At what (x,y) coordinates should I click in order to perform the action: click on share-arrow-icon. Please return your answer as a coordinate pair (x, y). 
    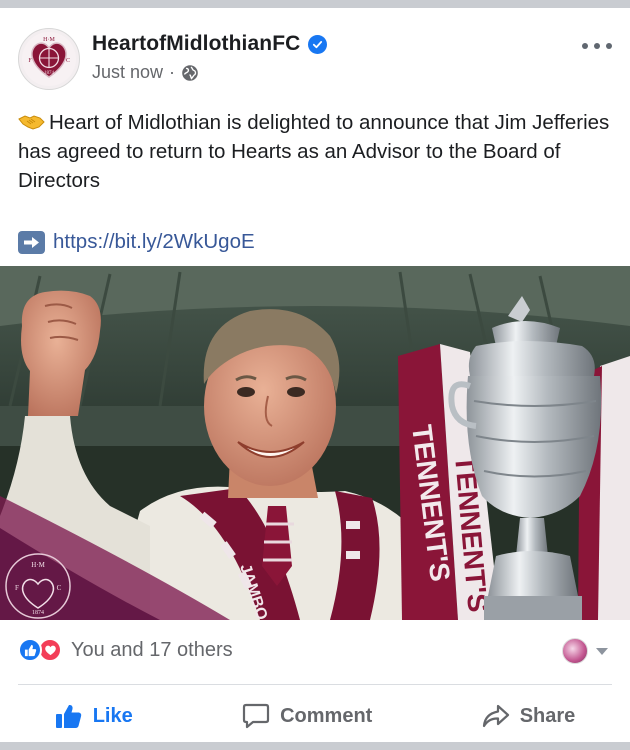
    Looking at the image, I should click on (495, 716).